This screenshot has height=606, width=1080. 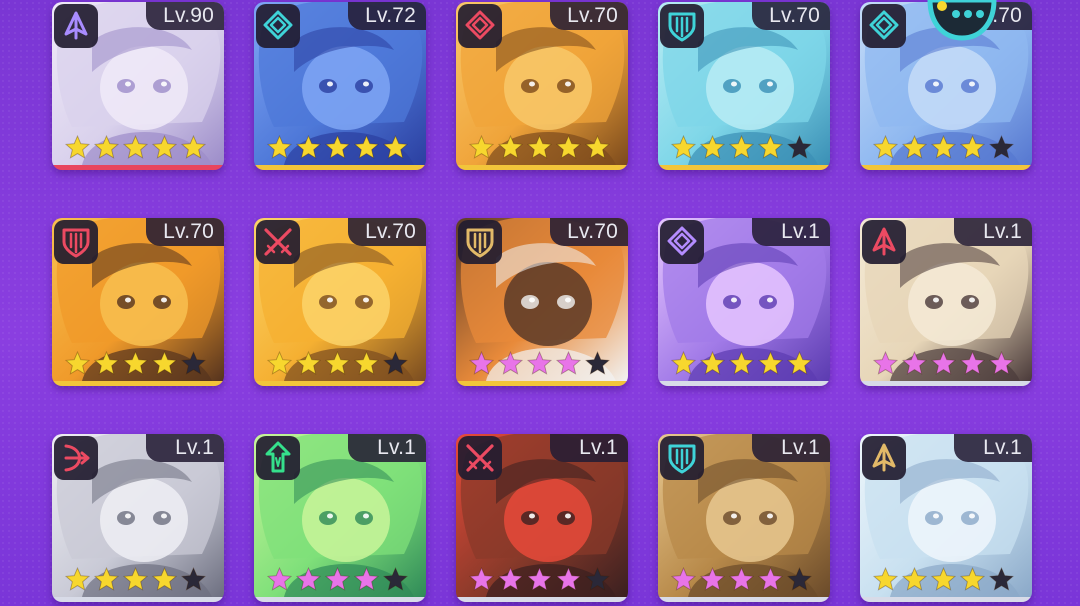 I want to click on chat-bubble-icon, so click(x=961, y=22).